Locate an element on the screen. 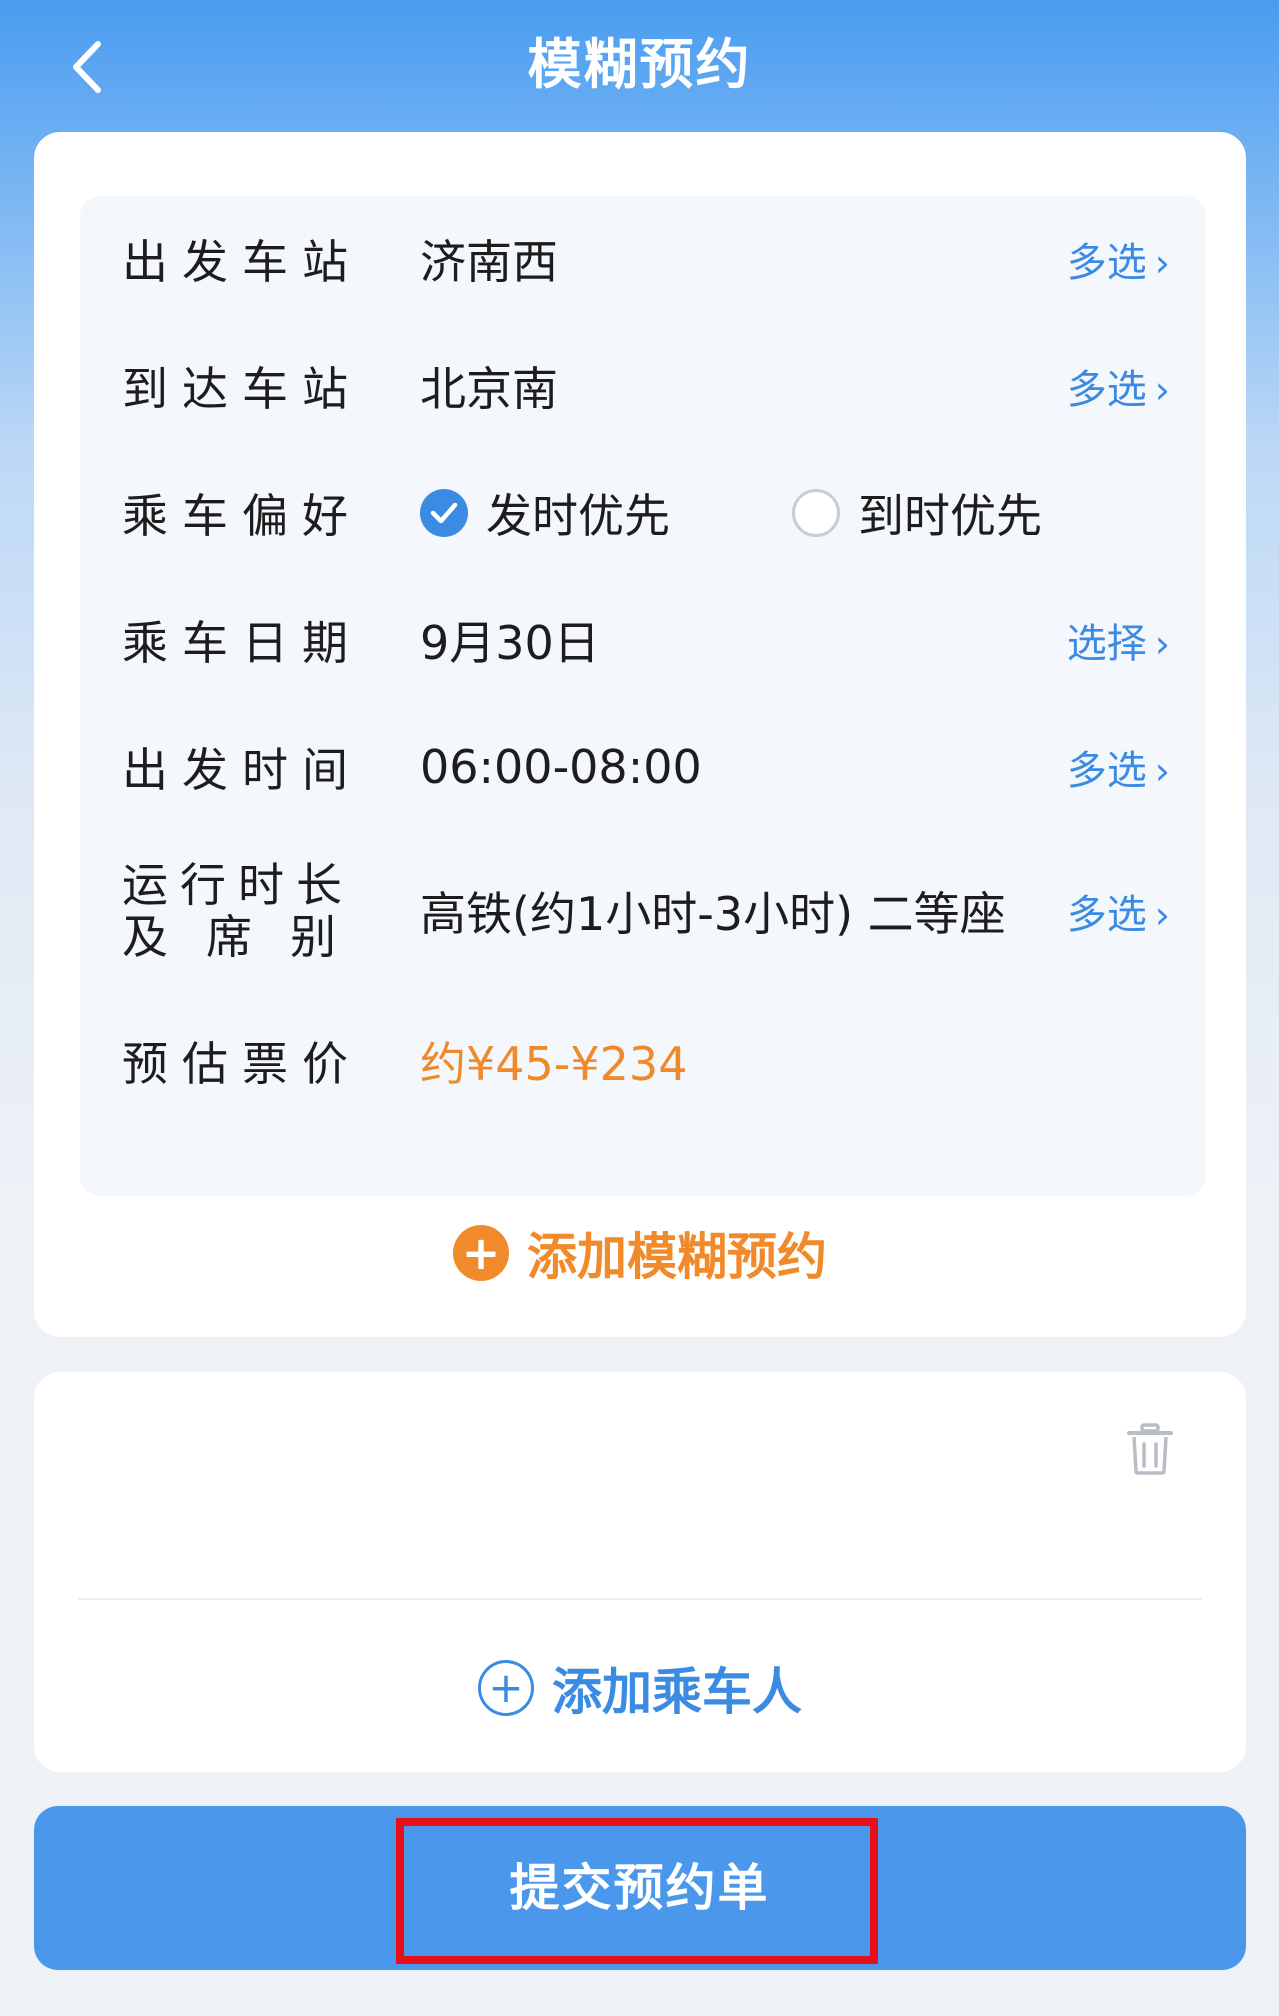 Image resolution: width=1279 pixels, height=2016 pixels. app-header: 模糊预约 is located at coordinates (639, 66).